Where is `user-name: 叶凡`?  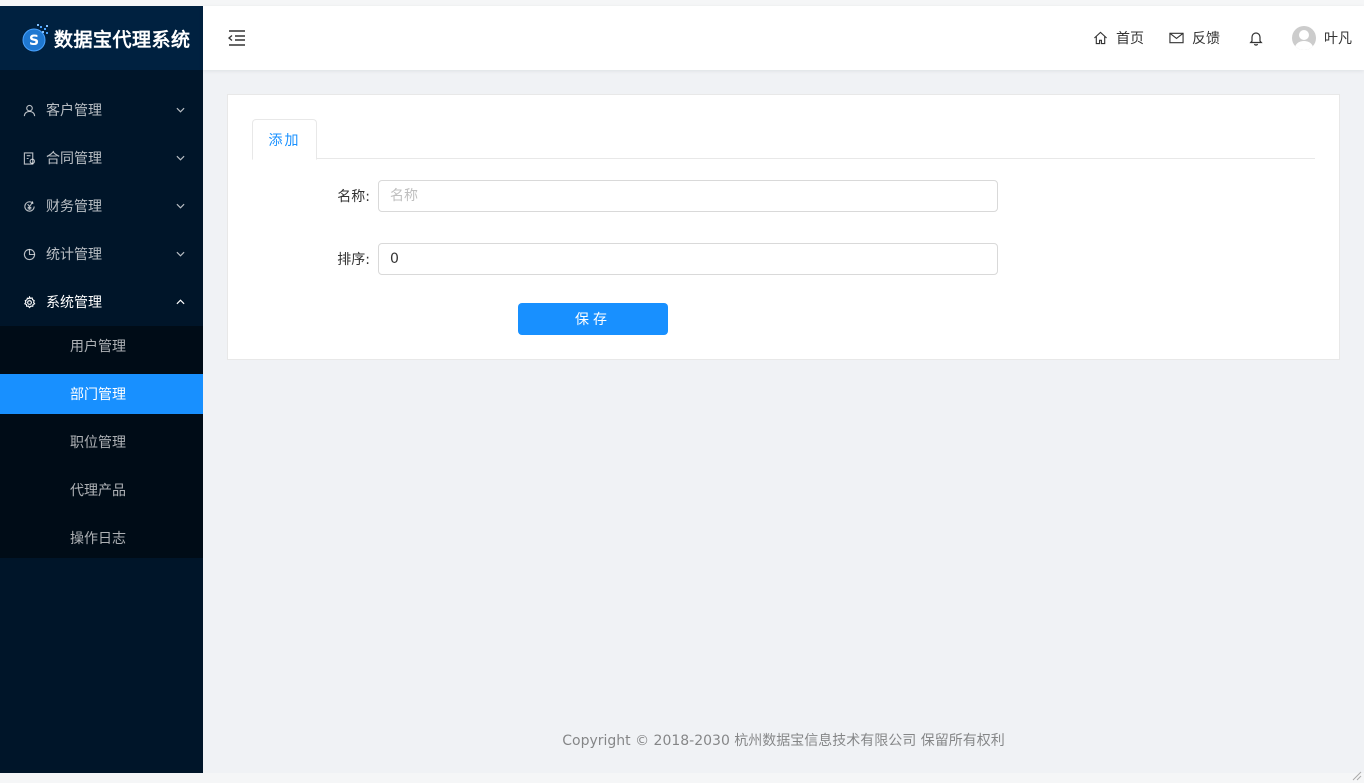
user-name: 叶凡 is located at coordinates (1338, 39).